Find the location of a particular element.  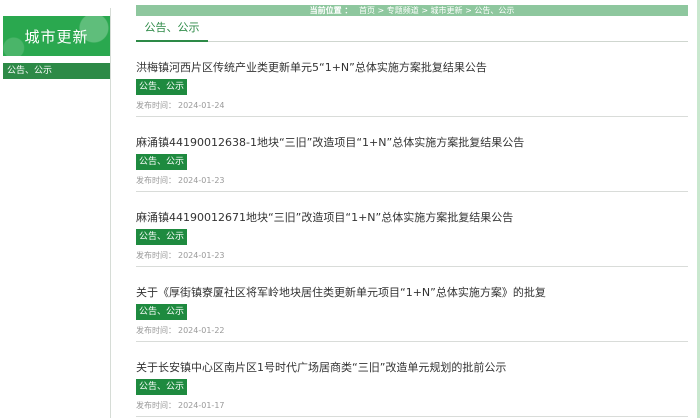

date-value: 2024-01-22 is located at coordinates (201, 330).